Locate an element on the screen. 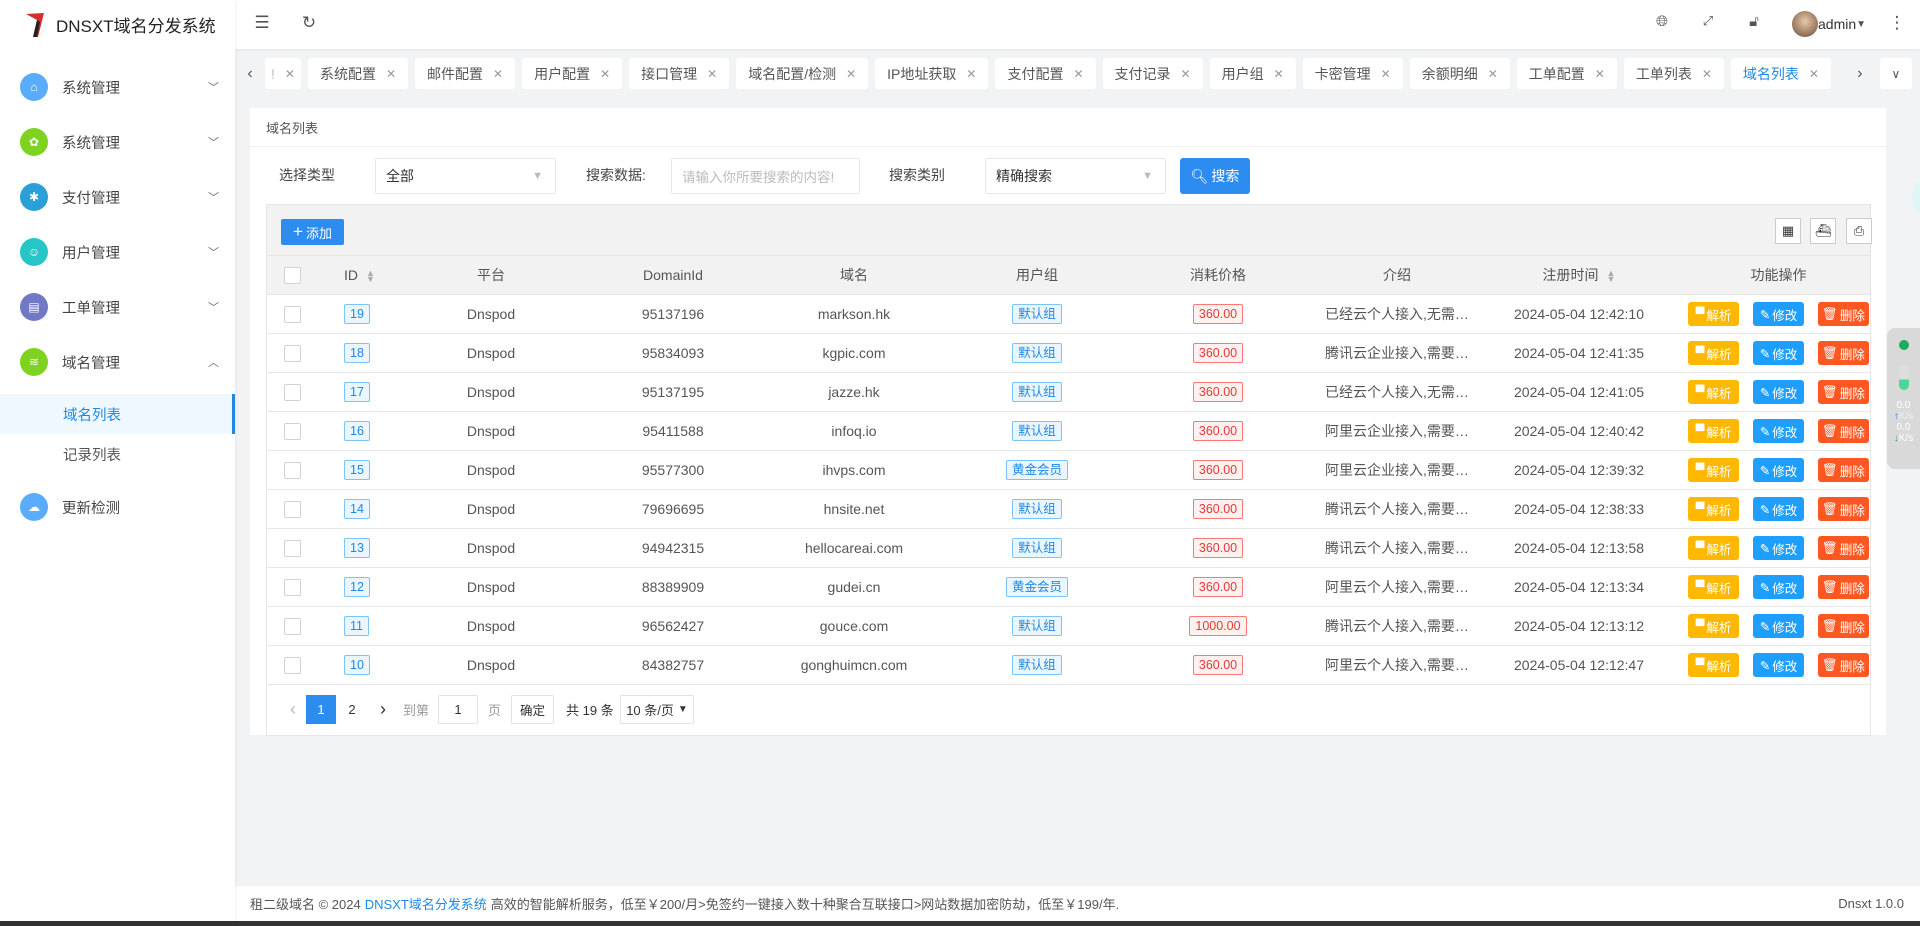 The width and height of the screenshot is (1920, 926). tab-4: 域名配置/检测 ✕ is located at coordinates (802, 73).